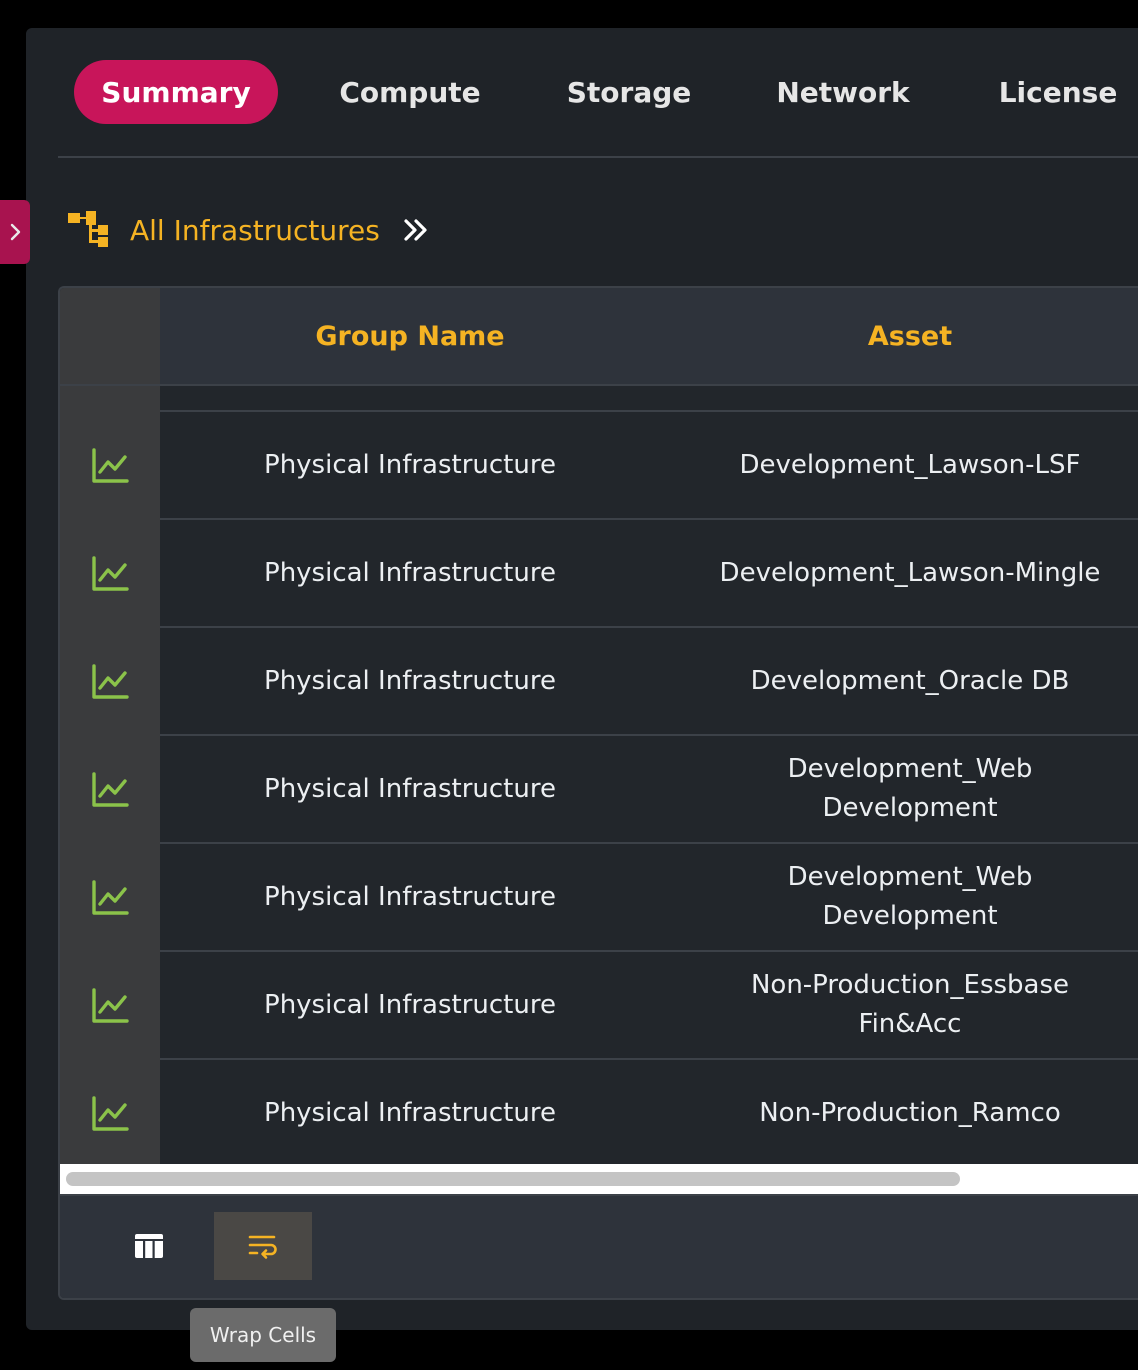 The height and width of the screenshot is (1370, 1138). I want to click on horizontal-scrollbar, so click(599, 1180).